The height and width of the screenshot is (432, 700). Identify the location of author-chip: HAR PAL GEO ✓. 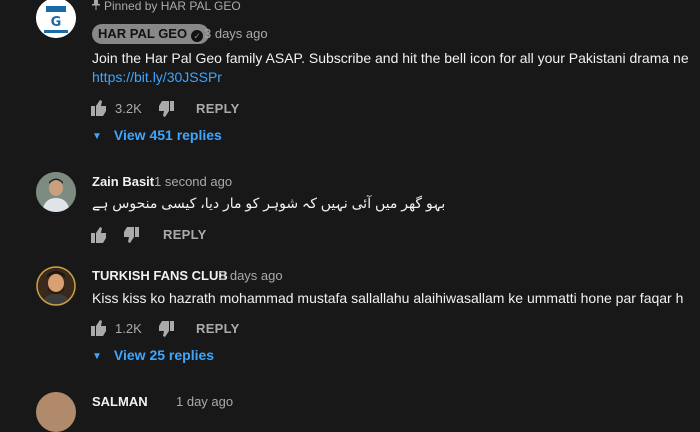
(151, 34).